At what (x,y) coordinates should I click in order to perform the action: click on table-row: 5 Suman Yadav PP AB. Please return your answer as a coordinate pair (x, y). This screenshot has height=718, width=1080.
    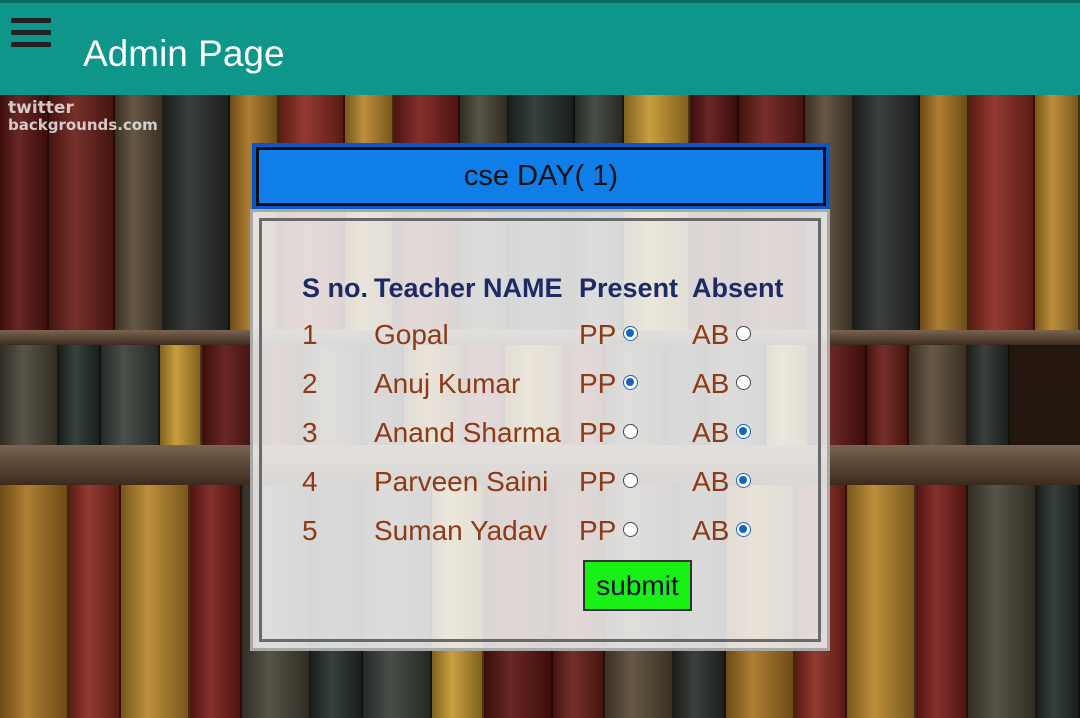
    Looking at the image, I should click on (543, 530).